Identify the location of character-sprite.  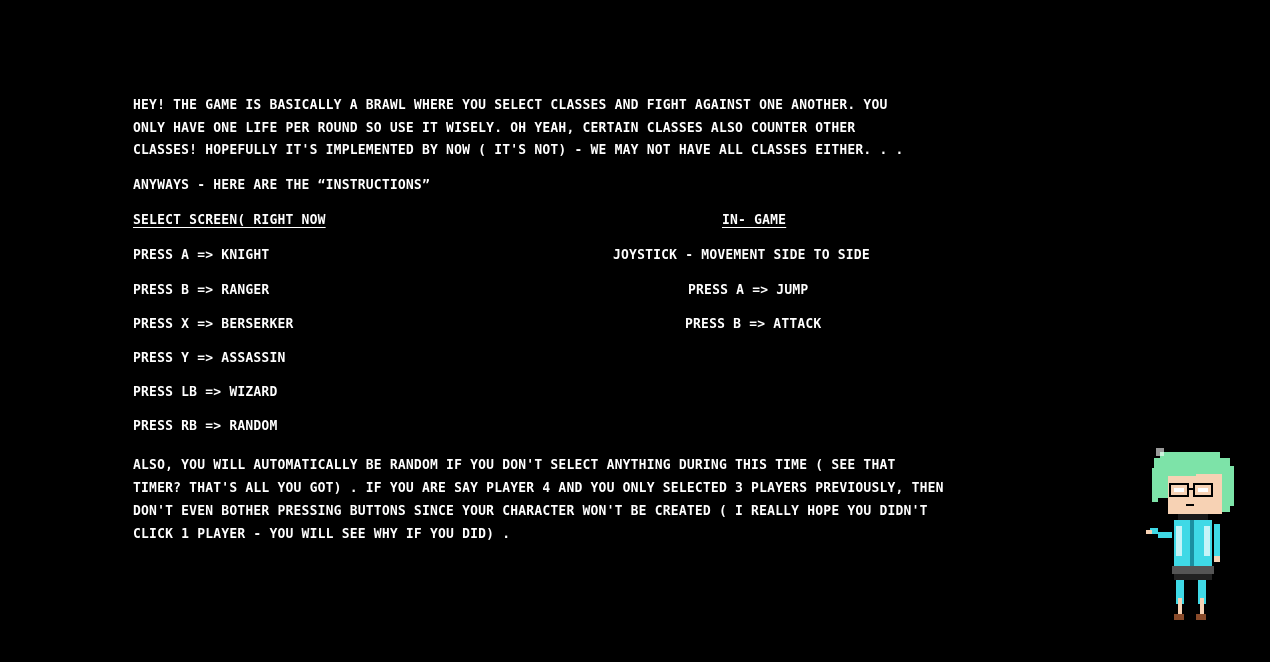
(1190, 534).